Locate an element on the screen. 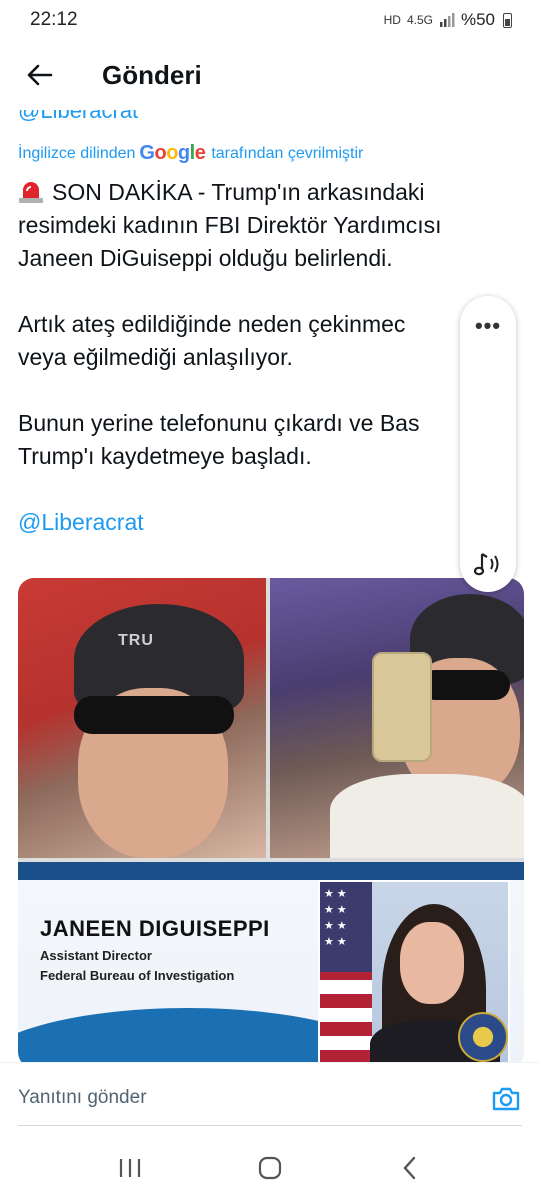 The image size is (540, 1200). page-title: Gönderi is located at coordinates (152, 74).